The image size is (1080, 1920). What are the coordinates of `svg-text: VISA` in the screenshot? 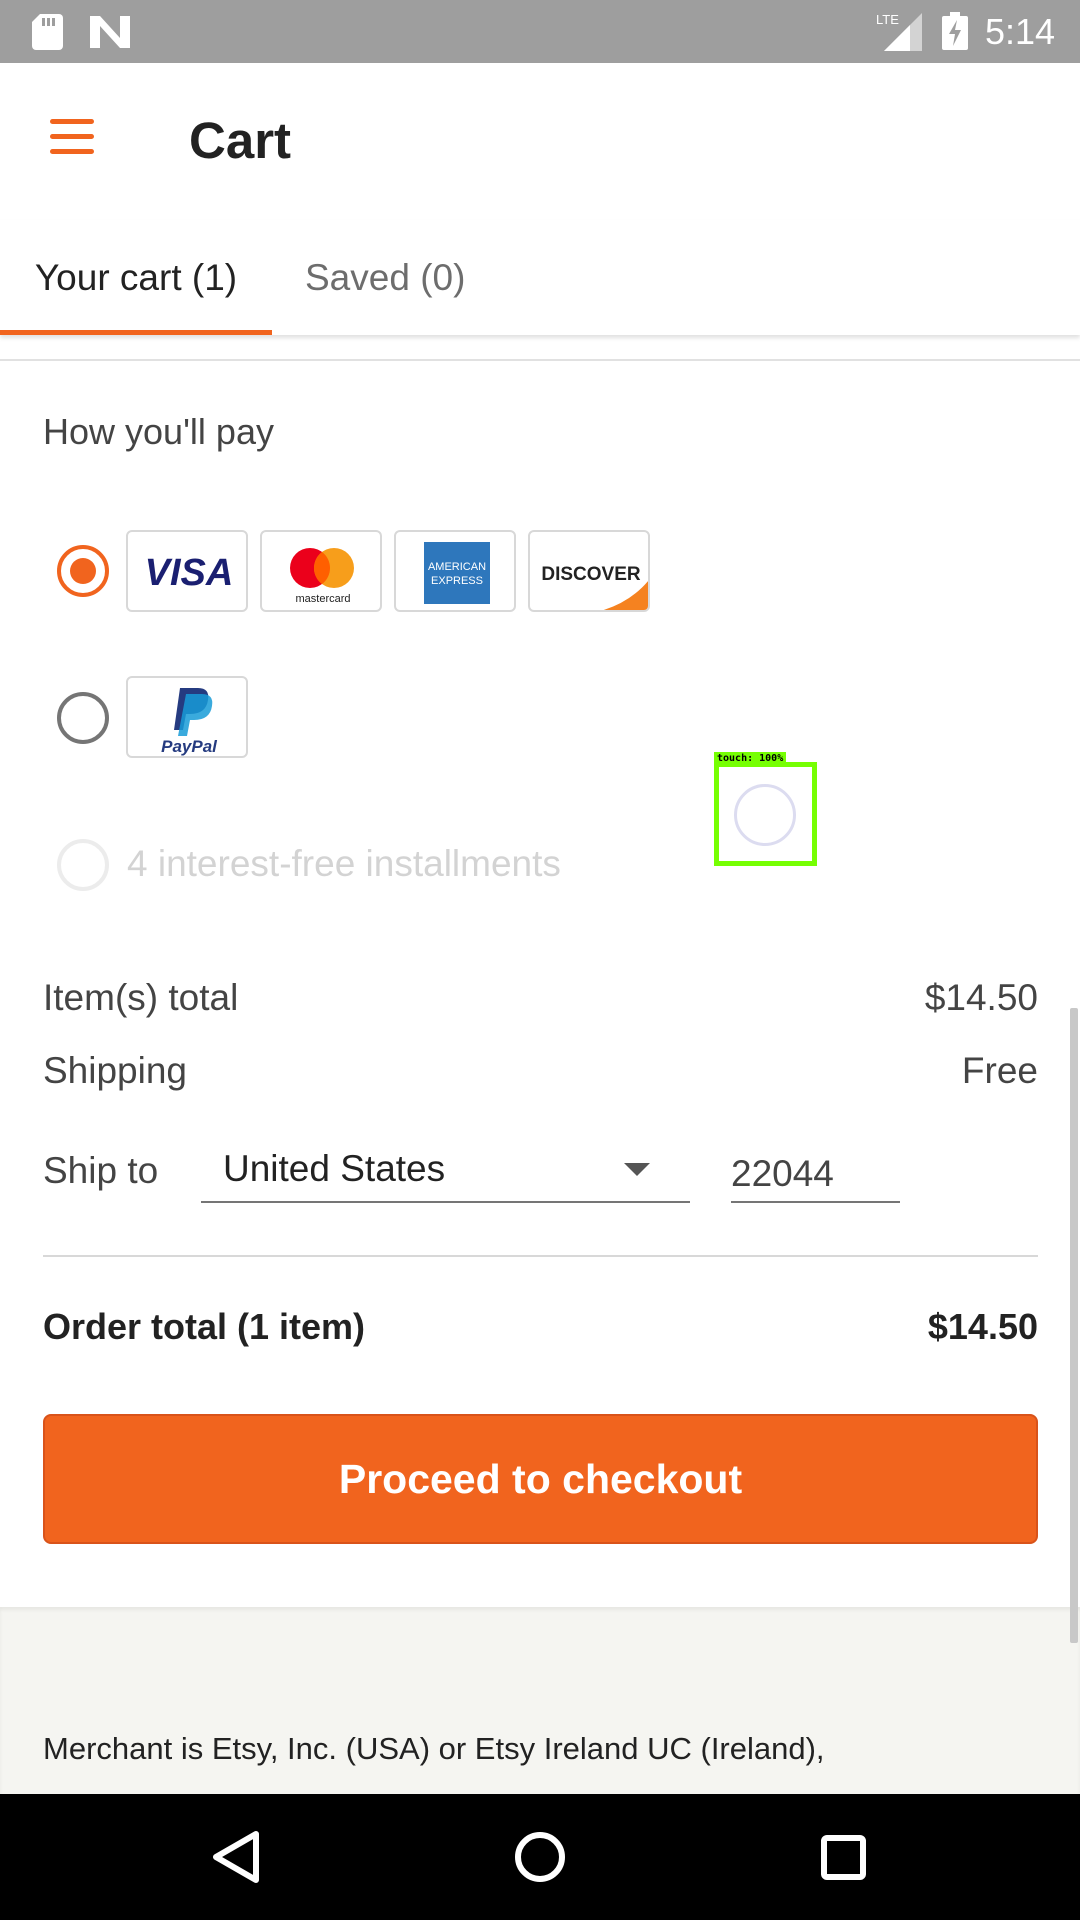 It's located at (189, 573).